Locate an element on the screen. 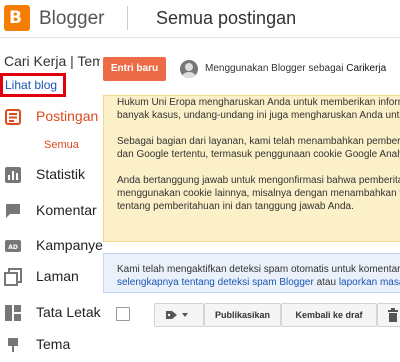  top-header: B Blogger Semua postingan is located at coordinates (200, 19).